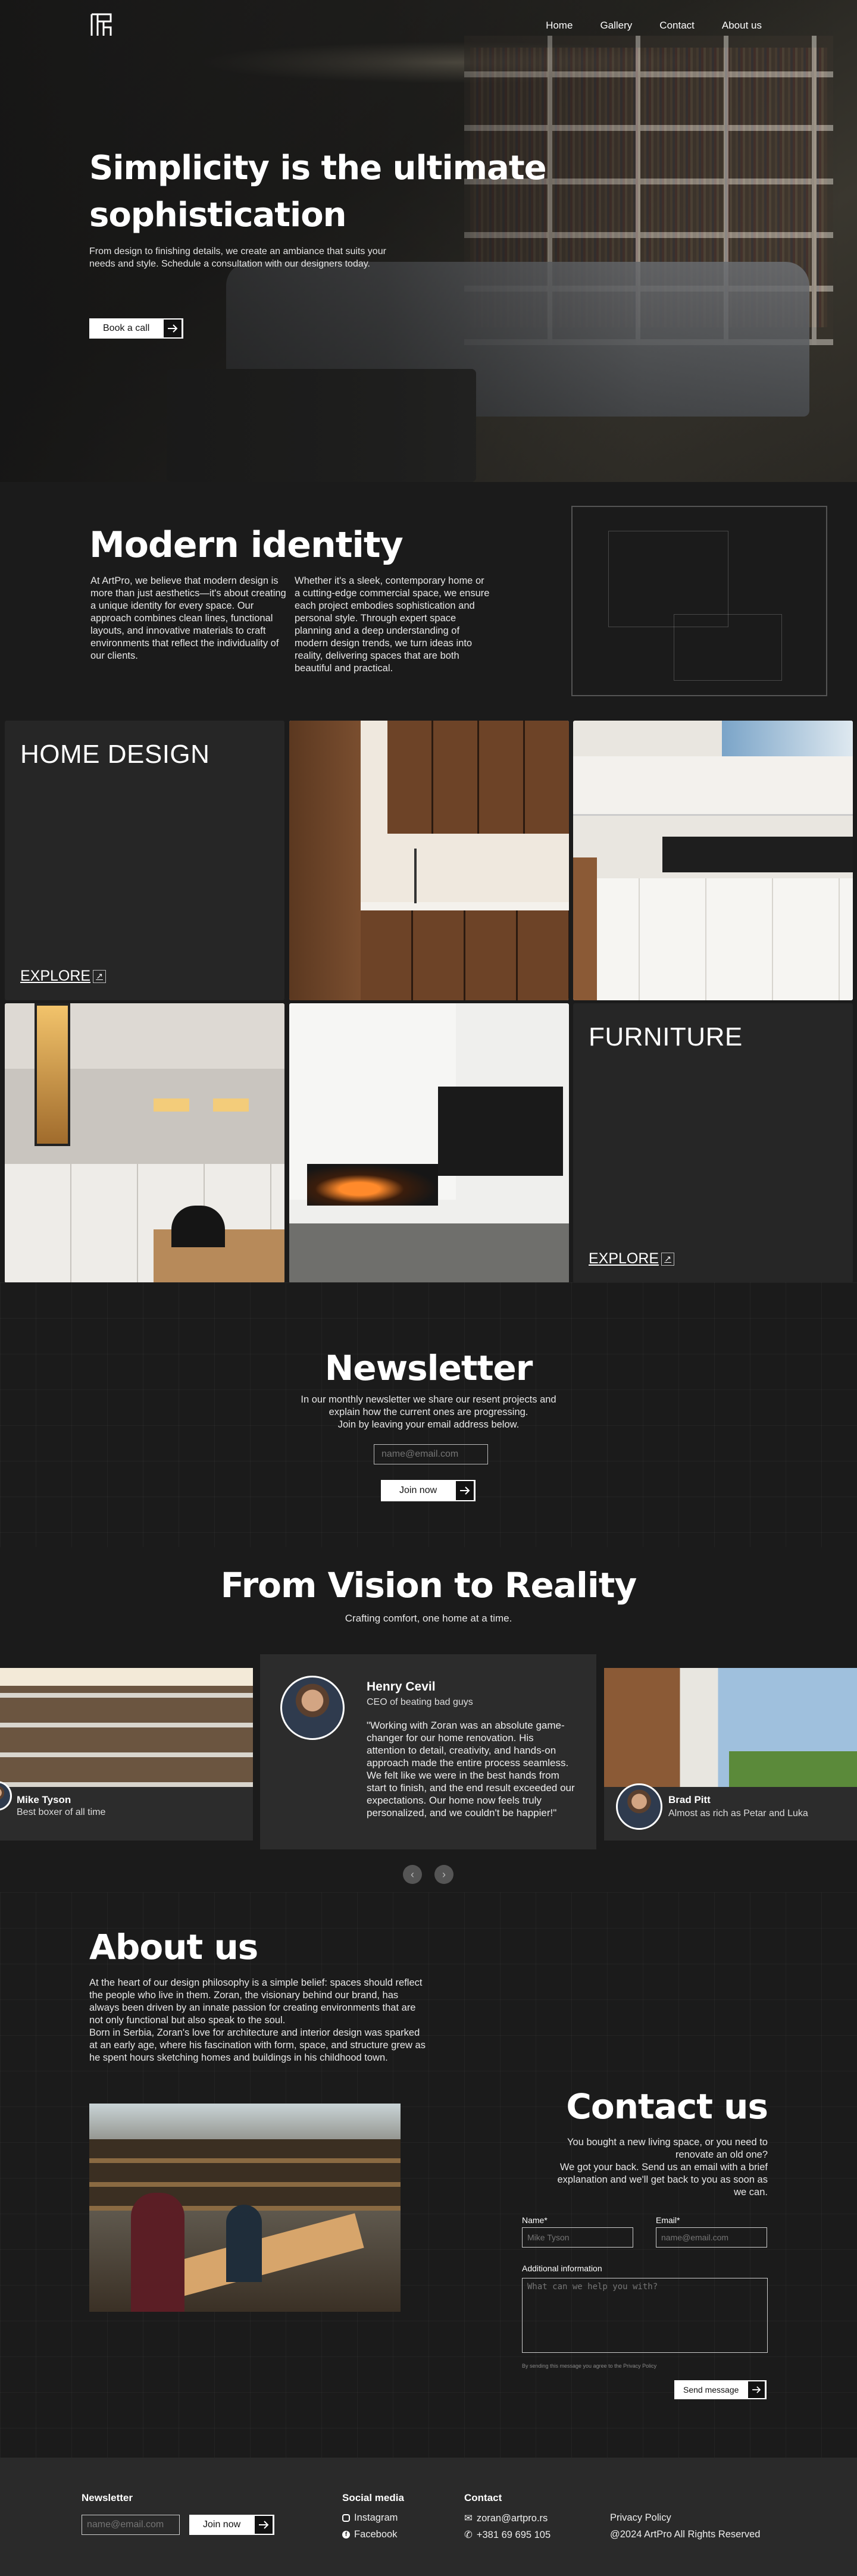 The image size is (857, 2576). Describe the element at coordinates (44, 1799) in the screenshot. I see `testimonial-name: Mike Tyson` at that location.